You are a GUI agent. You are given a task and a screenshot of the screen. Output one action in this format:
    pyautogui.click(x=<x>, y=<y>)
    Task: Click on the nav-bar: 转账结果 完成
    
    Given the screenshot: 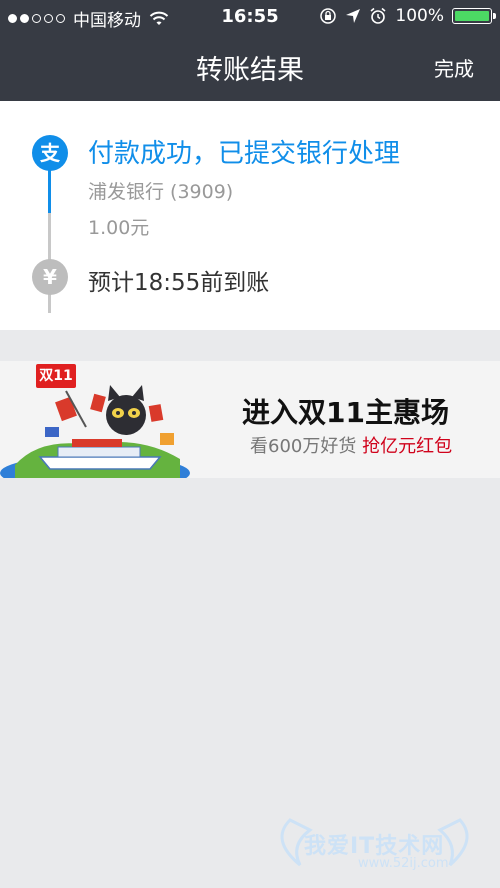 What is the action you would take?
    pyautogui.click(x=250, y=67)
    